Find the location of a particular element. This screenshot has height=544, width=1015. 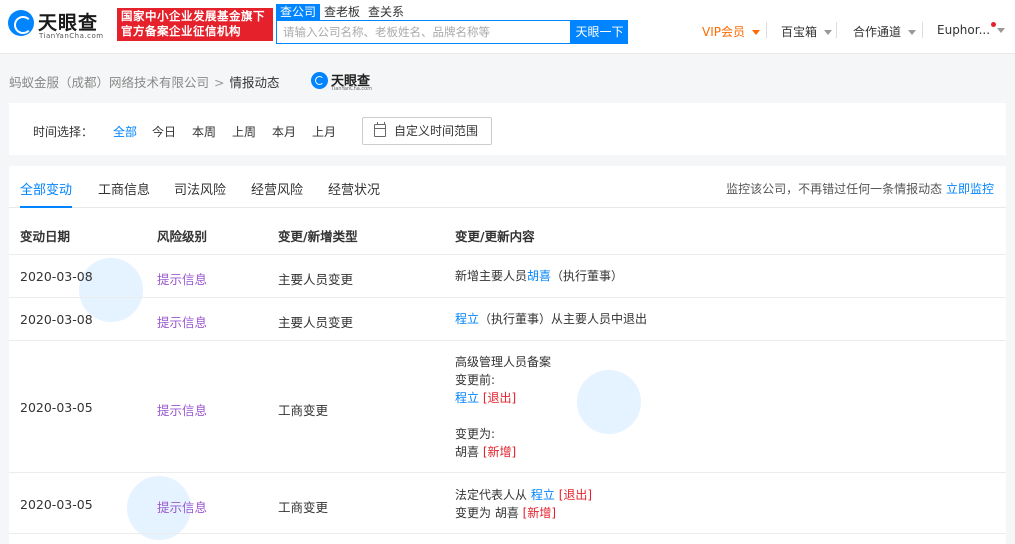

time-option-this-week: 本周 is located at coordinates (204, 131).